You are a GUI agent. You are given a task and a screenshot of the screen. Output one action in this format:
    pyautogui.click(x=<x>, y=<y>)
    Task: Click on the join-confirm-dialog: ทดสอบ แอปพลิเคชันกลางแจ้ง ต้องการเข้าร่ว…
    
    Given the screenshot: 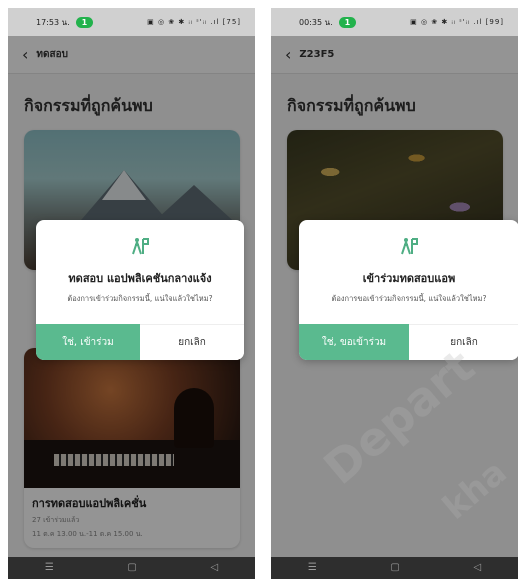 What is the action you would take?
    pyautogui.click(x=140, y=290)
    